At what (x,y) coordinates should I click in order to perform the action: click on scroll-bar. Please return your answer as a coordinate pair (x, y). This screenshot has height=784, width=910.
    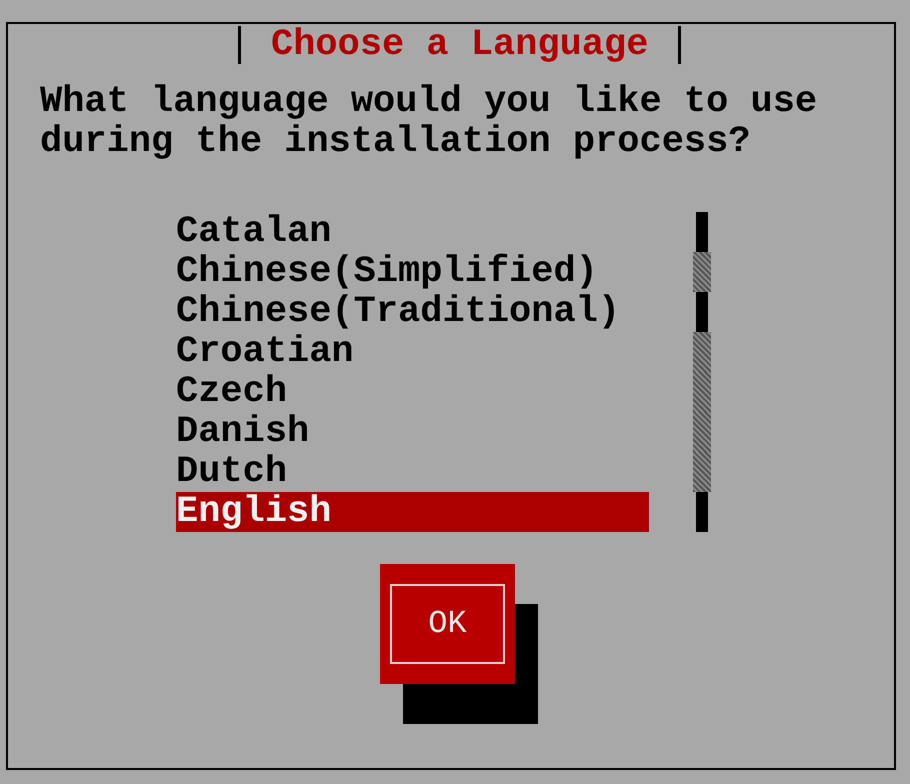
    Looking at the image, I should click on (702, 372).